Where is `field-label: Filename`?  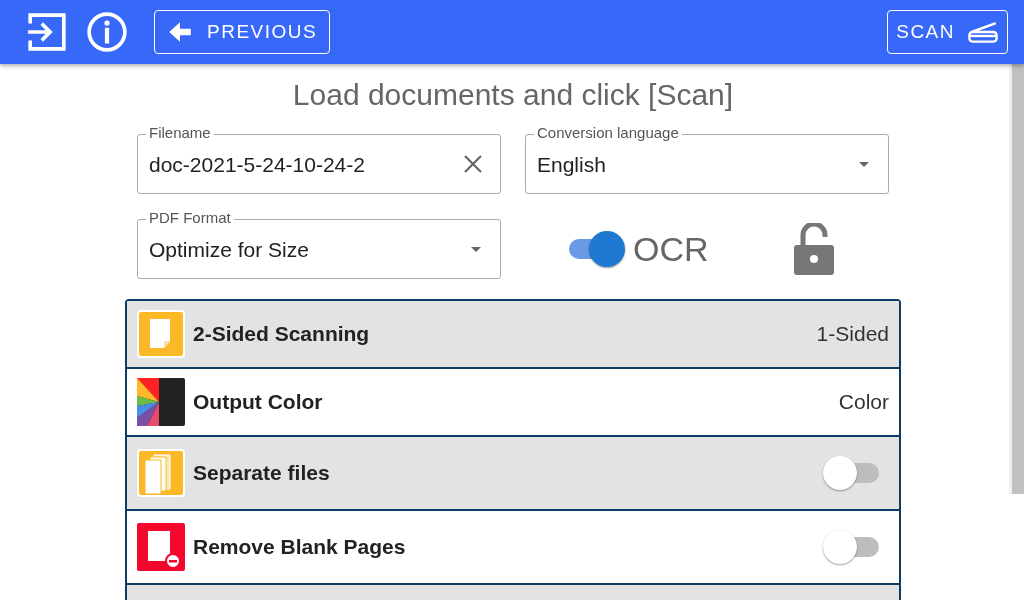 field-label: Filename is located at coordinates (180, 133).